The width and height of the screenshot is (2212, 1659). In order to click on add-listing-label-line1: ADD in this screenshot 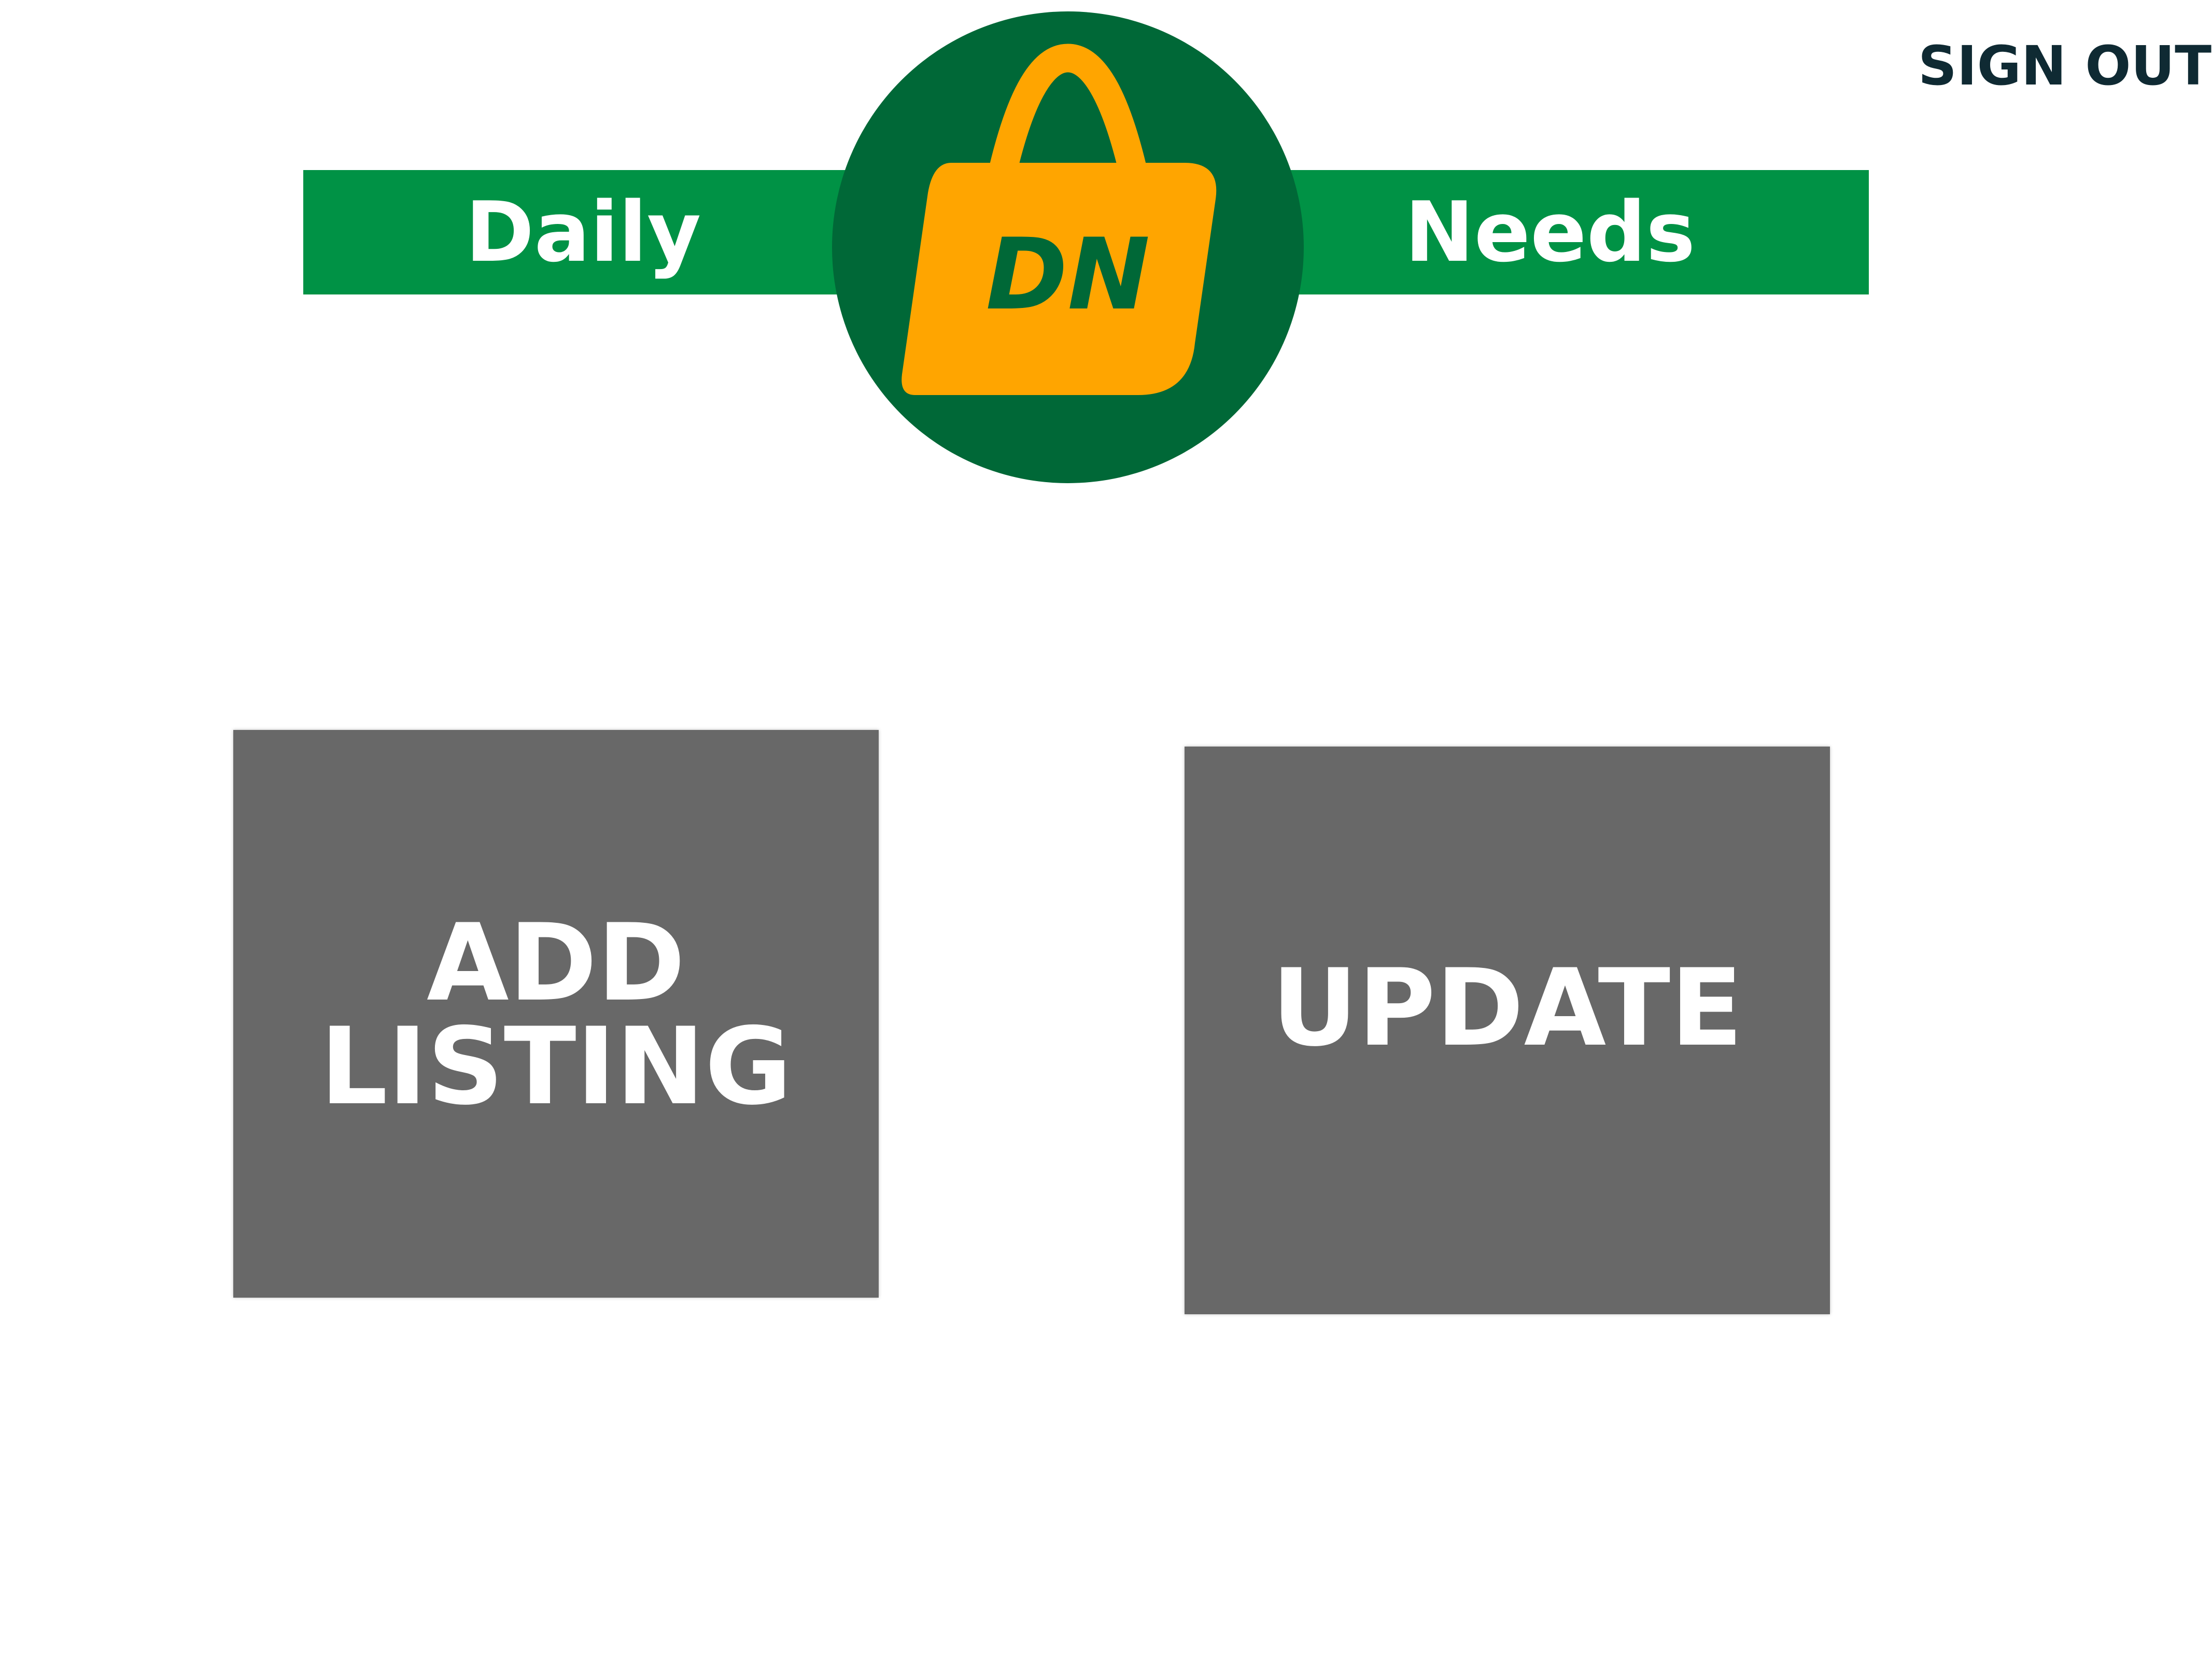, I will do `click(556, 964)`.